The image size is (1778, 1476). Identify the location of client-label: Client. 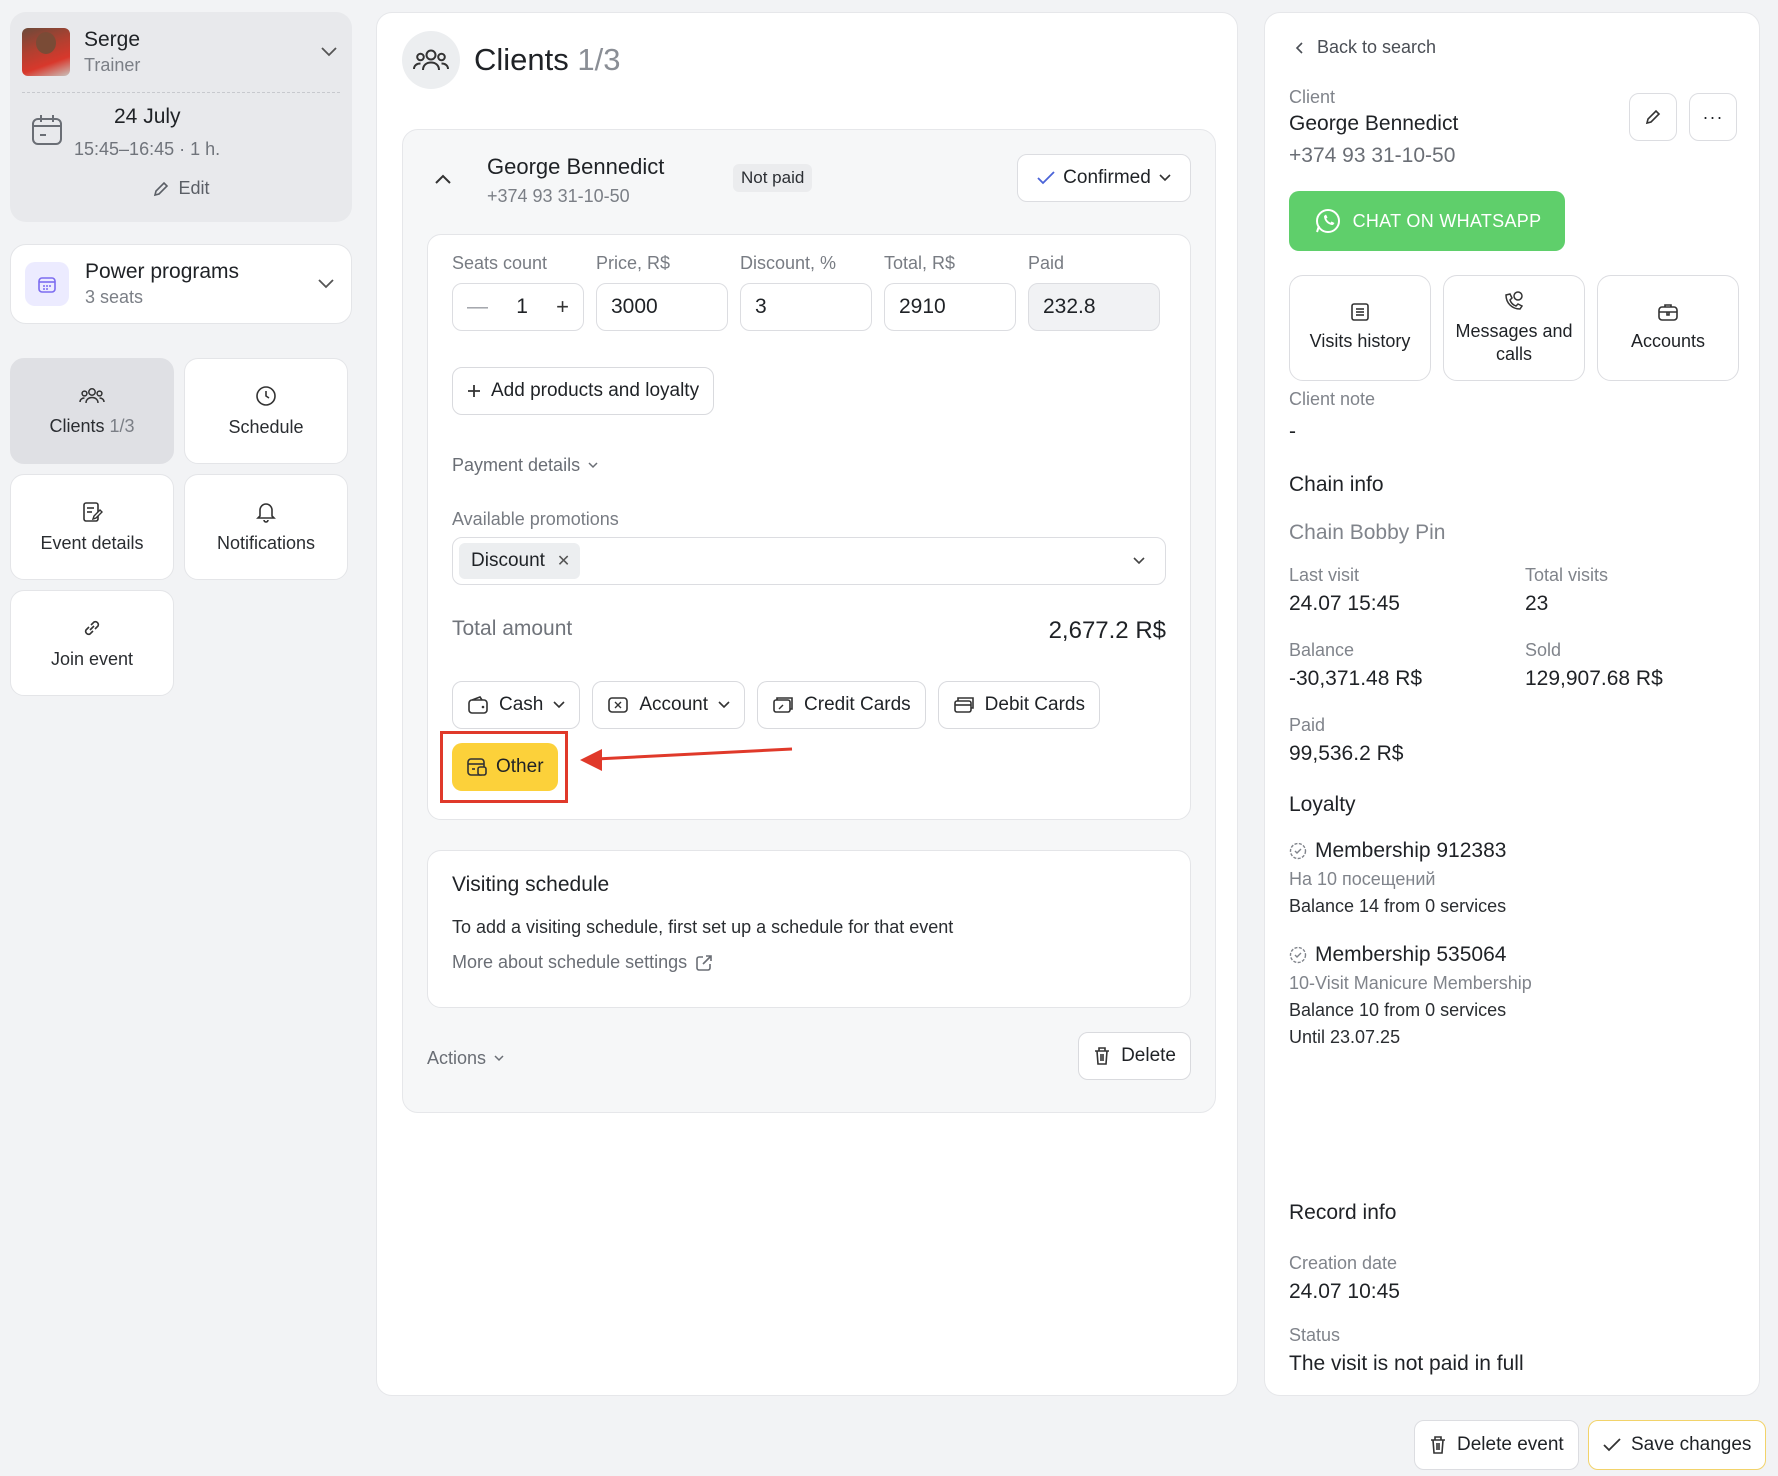
(1312, 97).